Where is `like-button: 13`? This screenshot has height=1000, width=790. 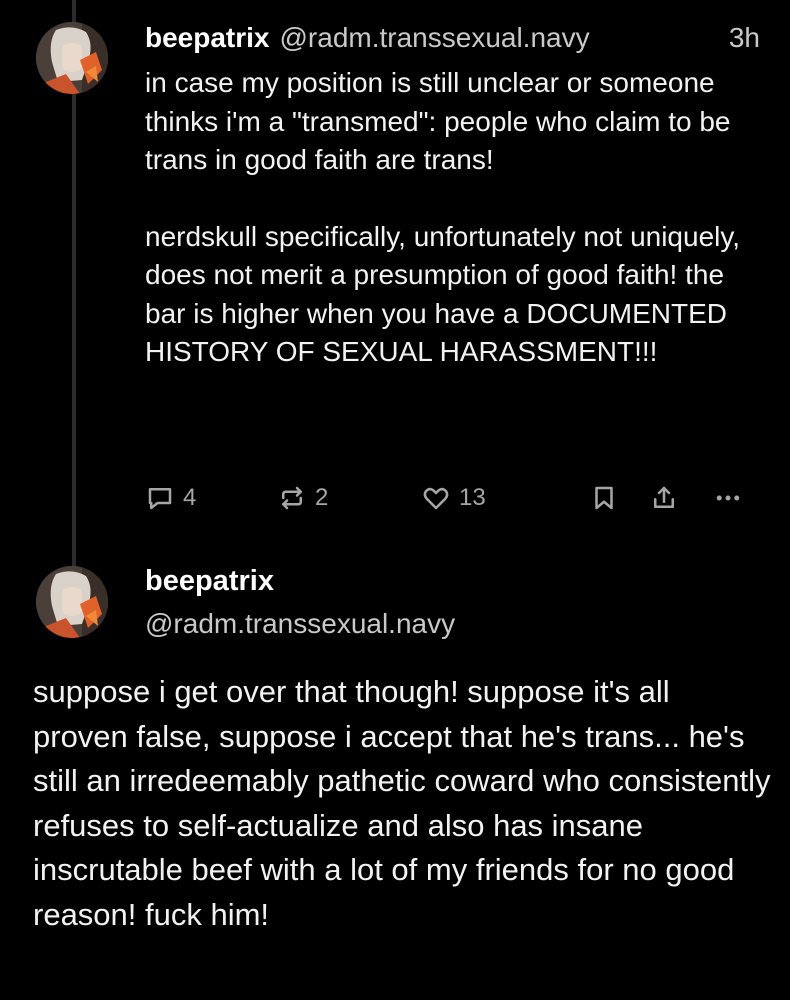 like-button: 13 is located at coordinates (453, 498).